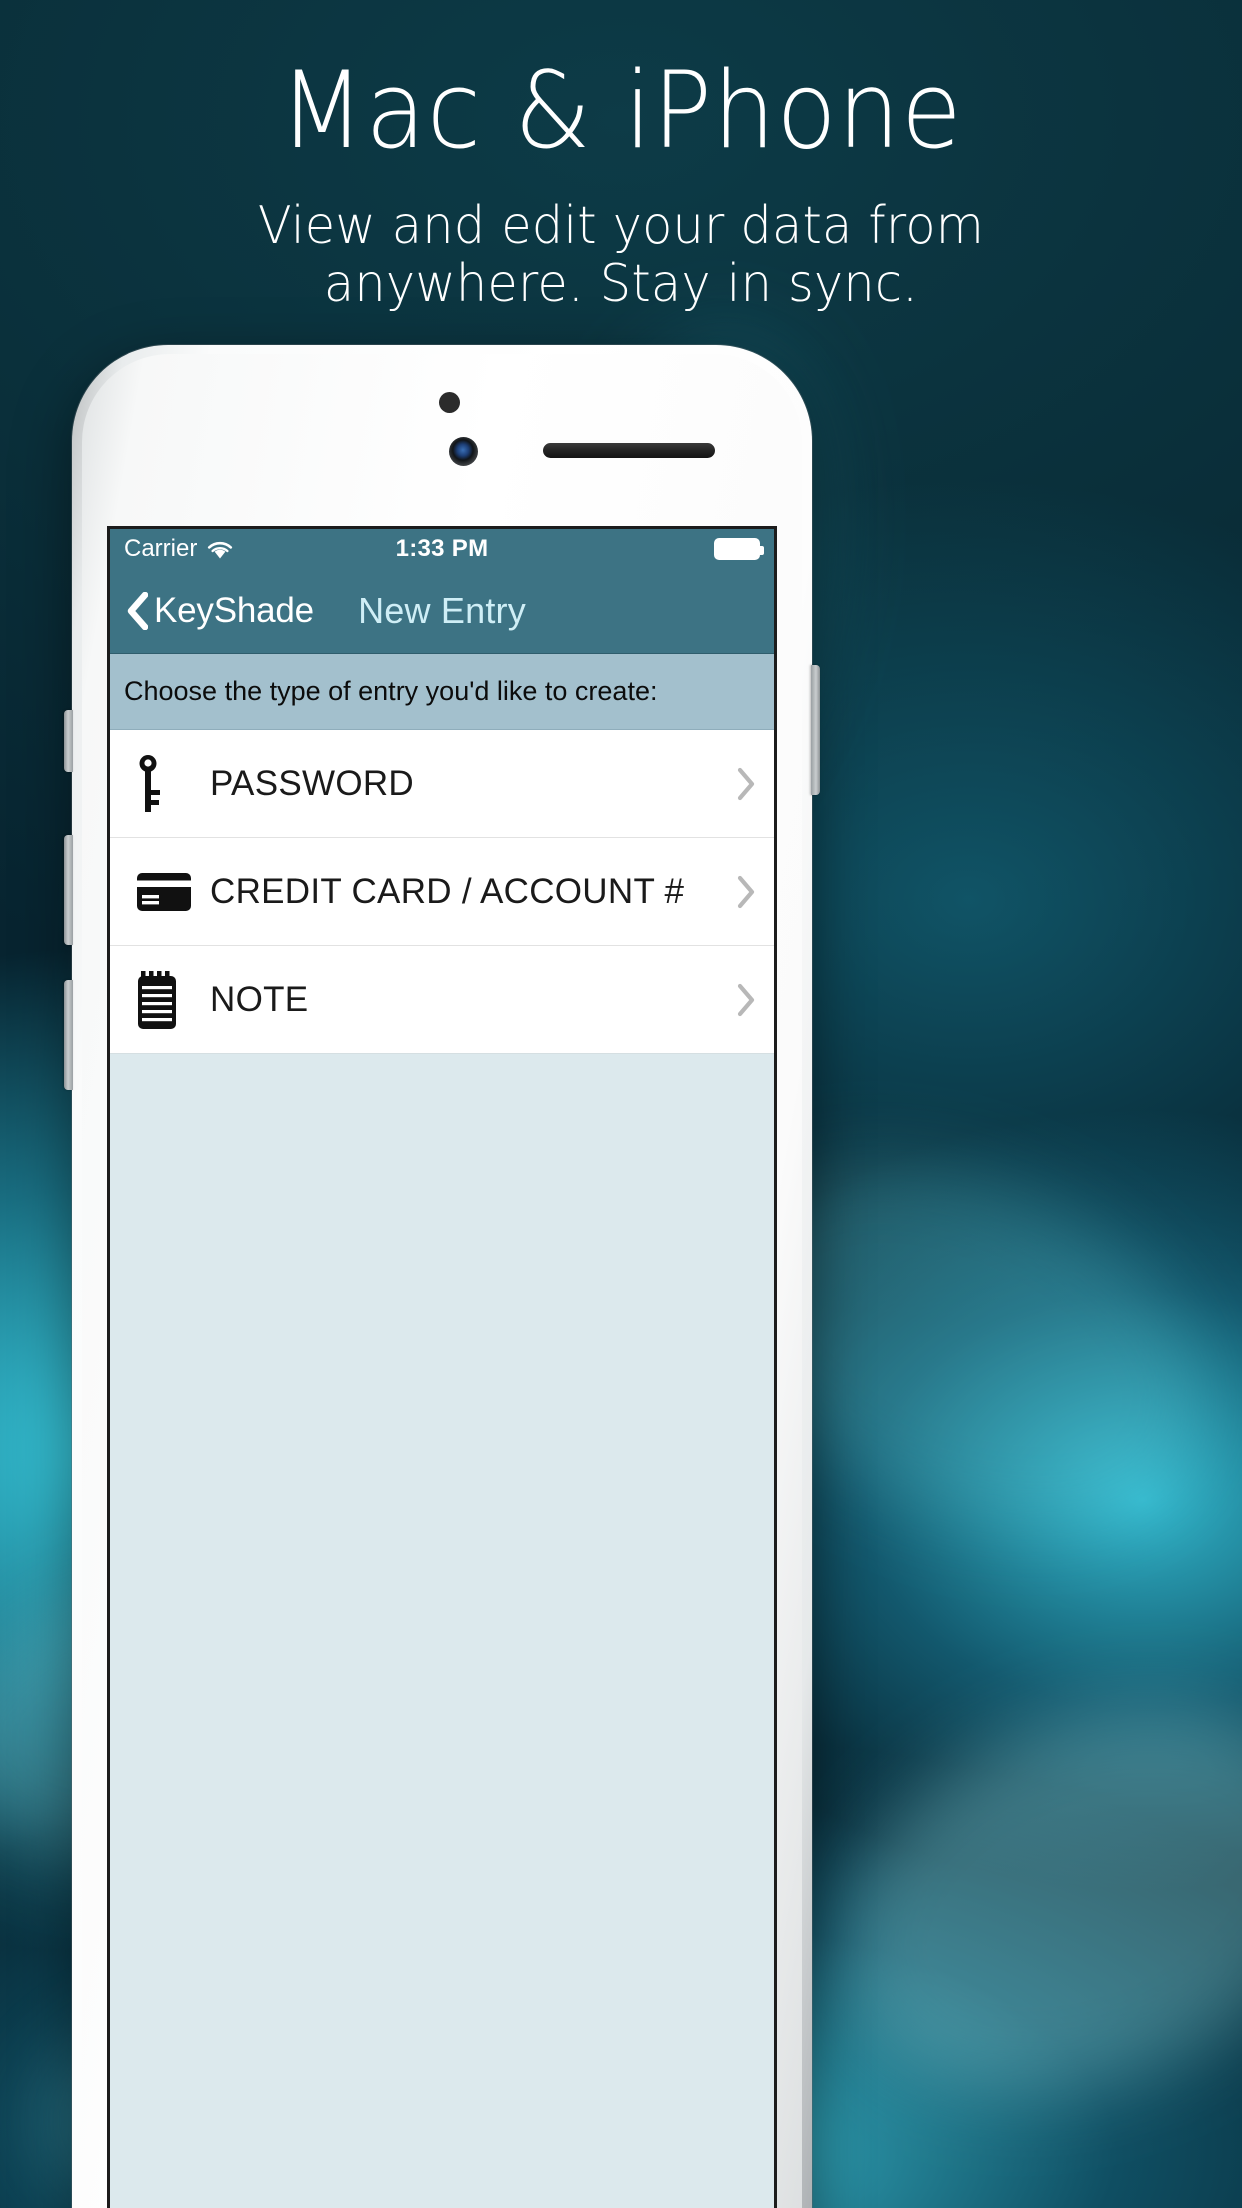 Image resolution: width=1242 pixels, height=2208 pixels. Describe the element at coordinates (447, 891) in the screenshot. I see `list-item-label: CREDIT CARD / ACCOUNT #` at that location.